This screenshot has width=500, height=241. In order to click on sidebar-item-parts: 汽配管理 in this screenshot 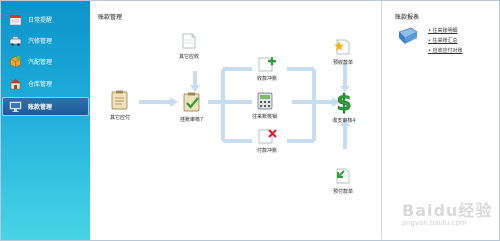, I will do `click(44, 61)`.